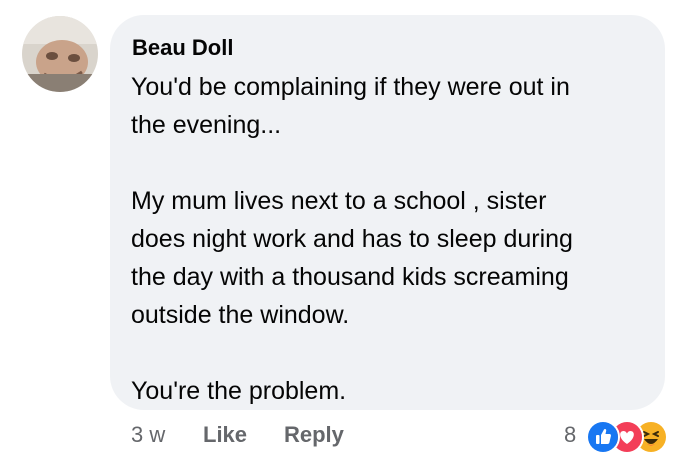 This screenshot has width=700, height=459. What do you see at coordinates (314, 435) in the screenshot?
I see `reply-button: Reply` at bounding box center [314, 435].